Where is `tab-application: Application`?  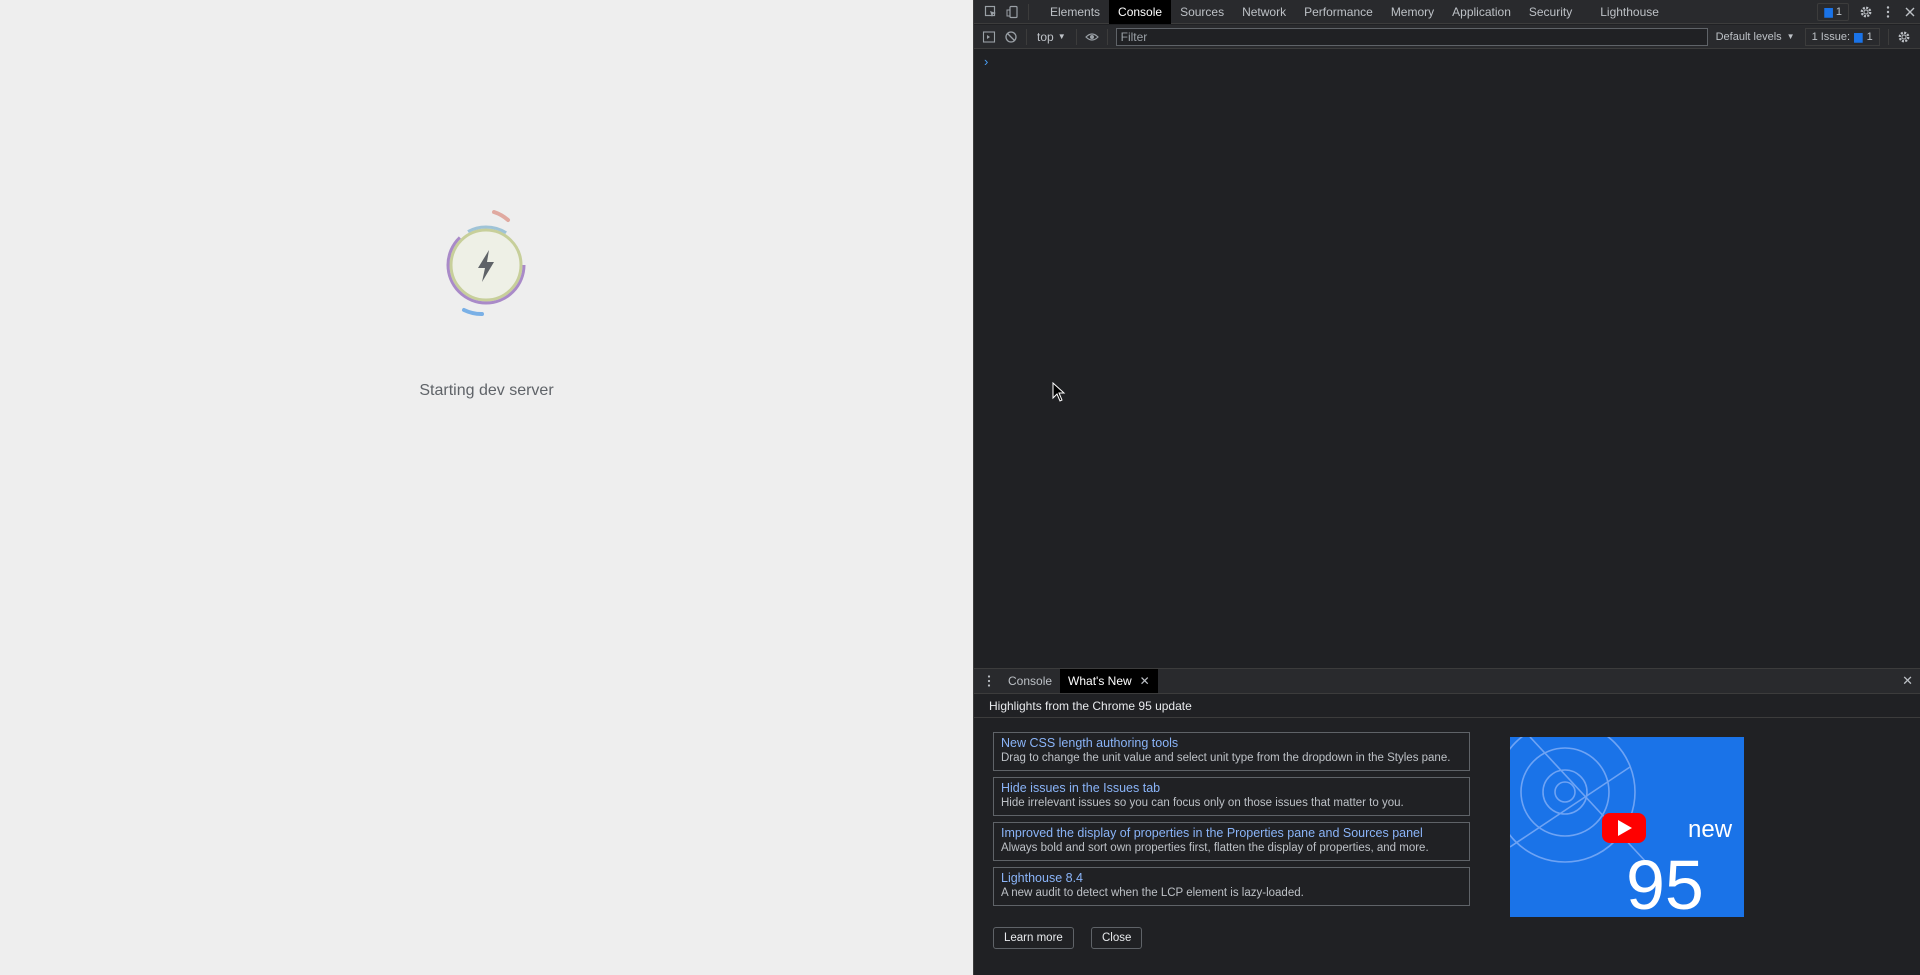
tab-application: Application is located at coordinates (1481, 12).